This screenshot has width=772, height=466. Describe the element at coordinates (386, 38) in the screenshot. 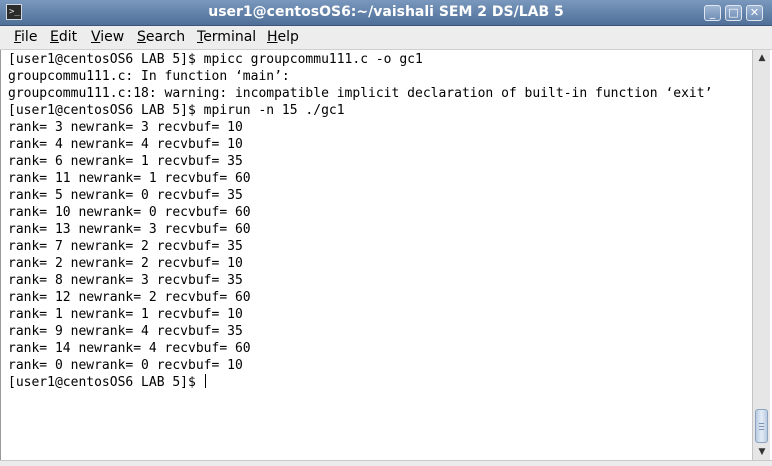

I see `menubar: File Edit View Search Terminal Help` at that location.